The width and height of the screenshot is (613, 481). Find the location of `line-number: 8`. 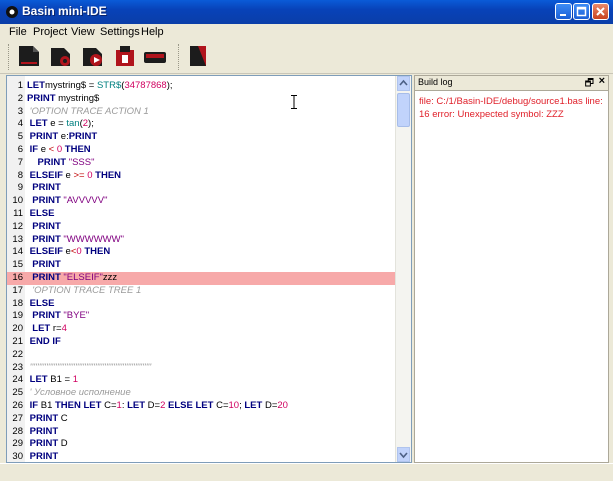

line-number: 8 is located at coordinates (20, 175).